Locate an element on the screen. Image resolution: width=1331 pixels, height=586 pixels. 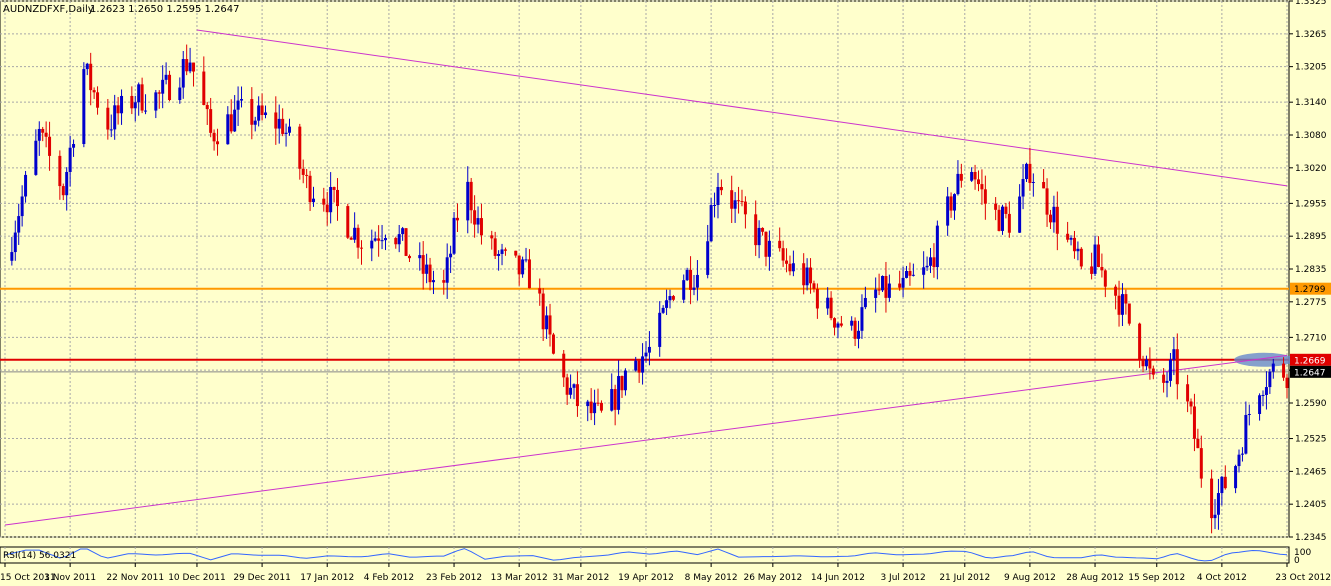
y-tick-label: 1.2465 is located at coordinates (1311, 472).